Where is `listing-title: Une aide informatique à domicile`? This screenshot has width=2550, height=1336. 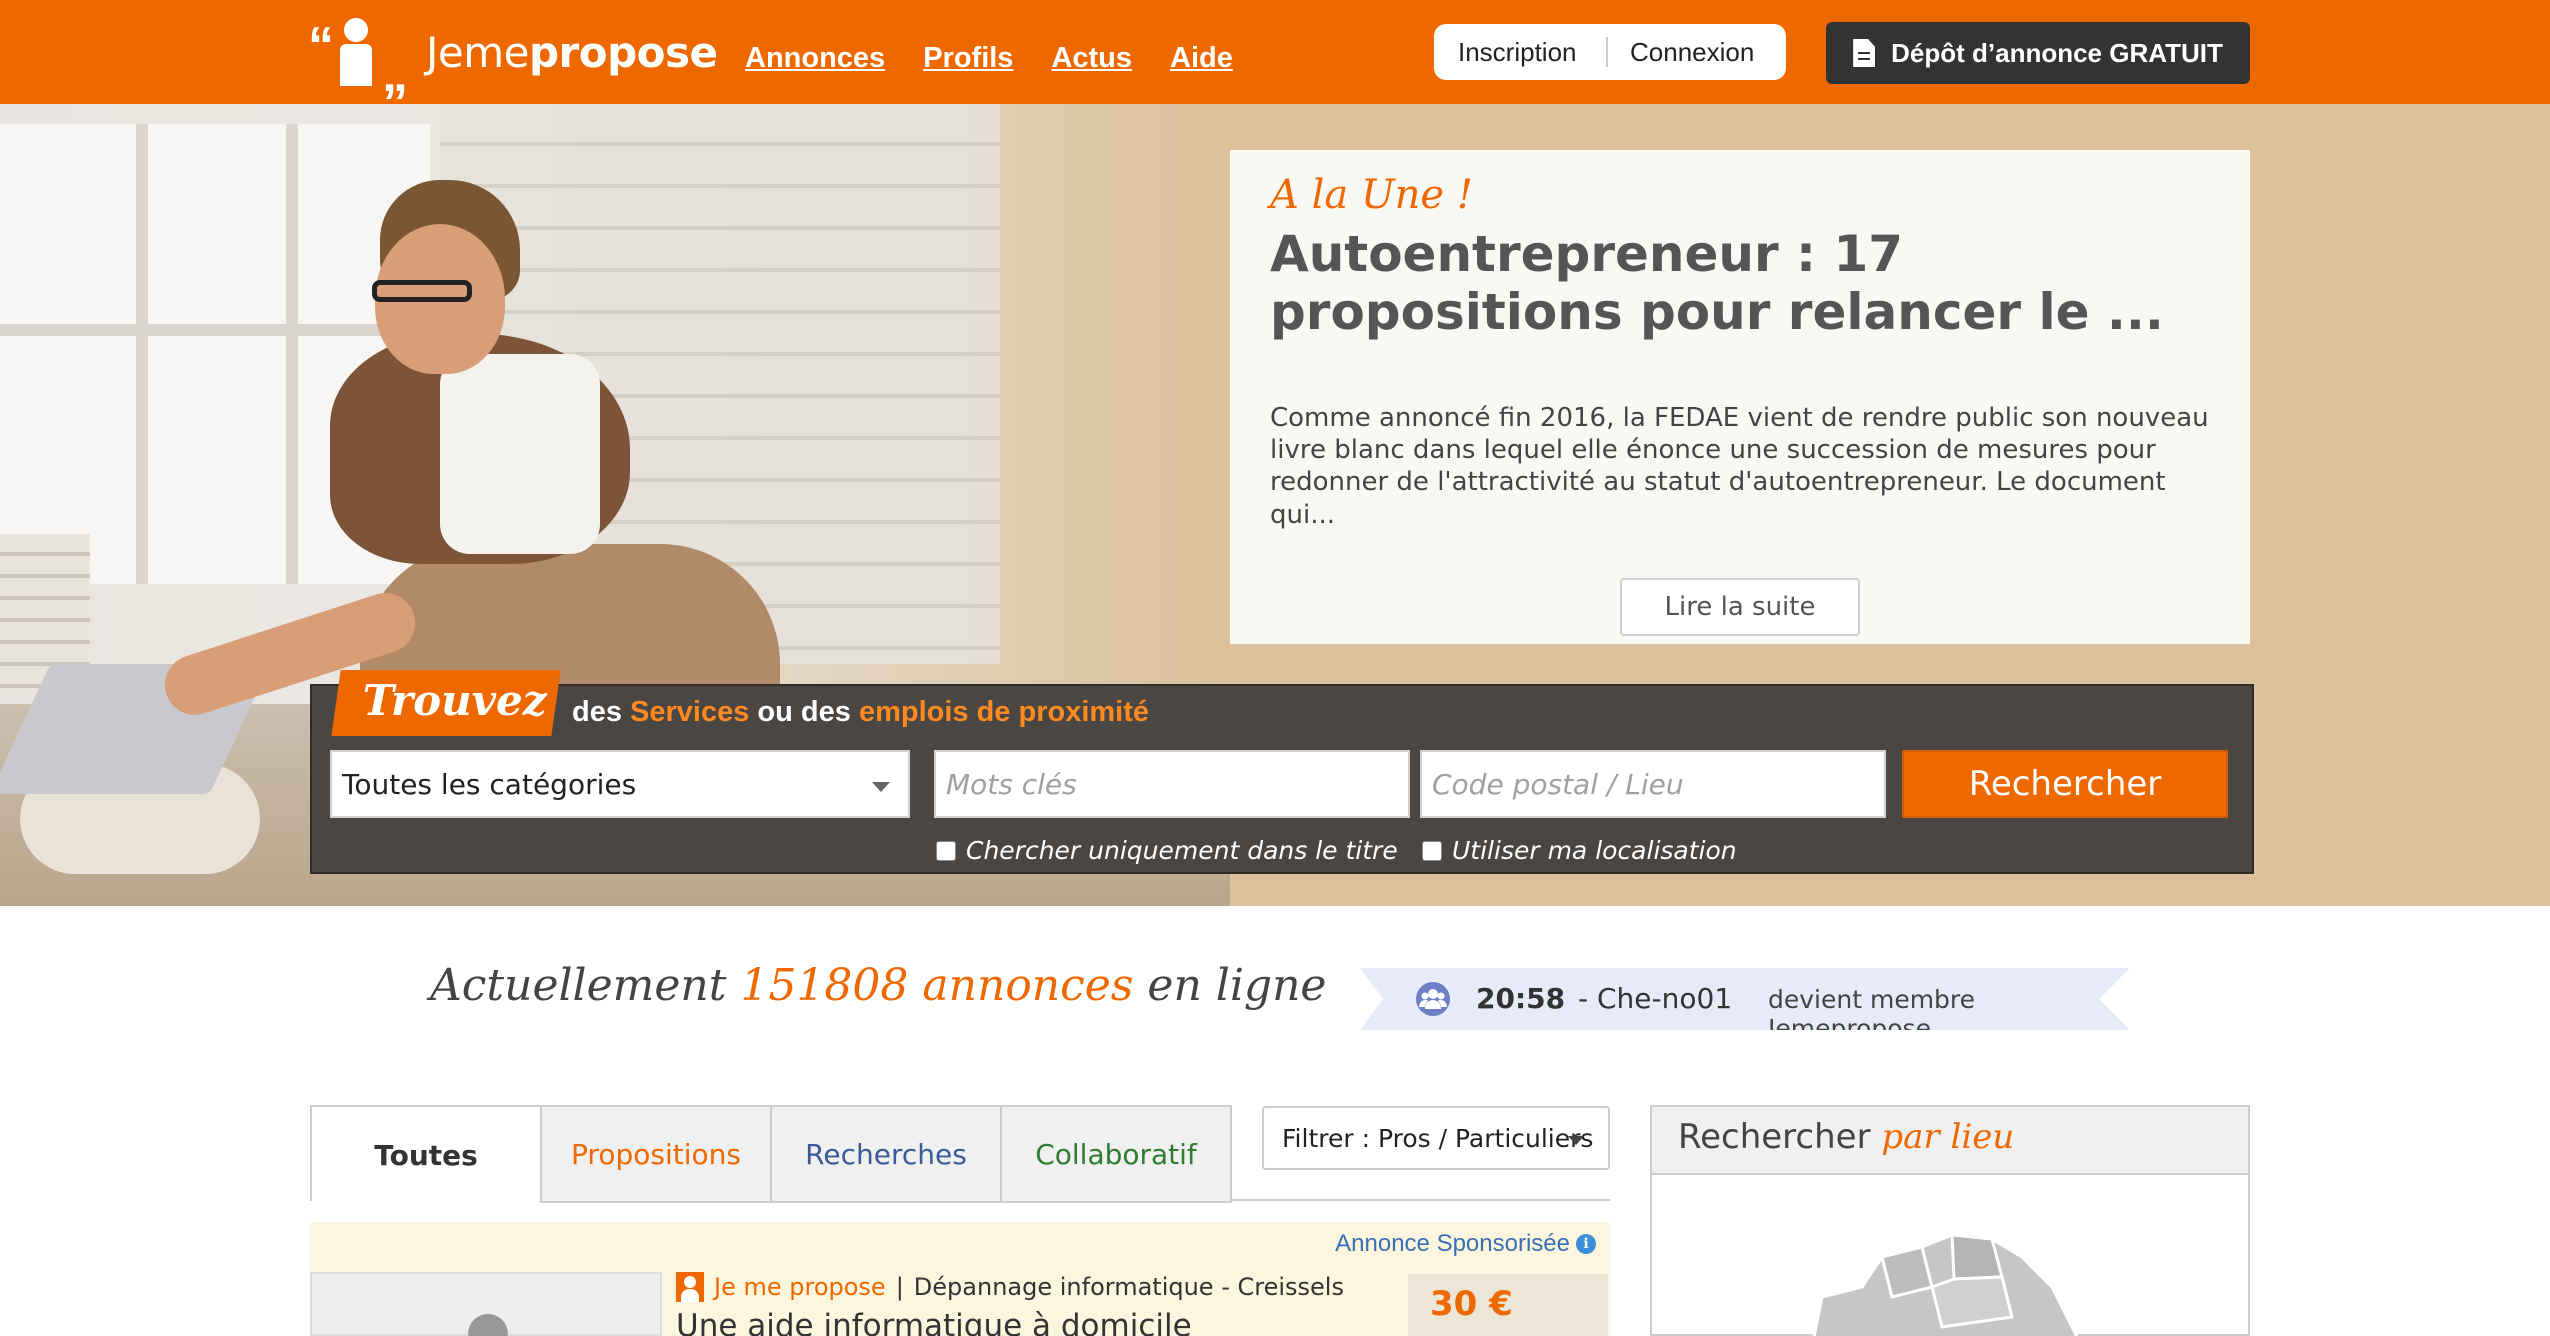 listing-title: Une aide informatique à domicile is located at coordinates (934, 1322).